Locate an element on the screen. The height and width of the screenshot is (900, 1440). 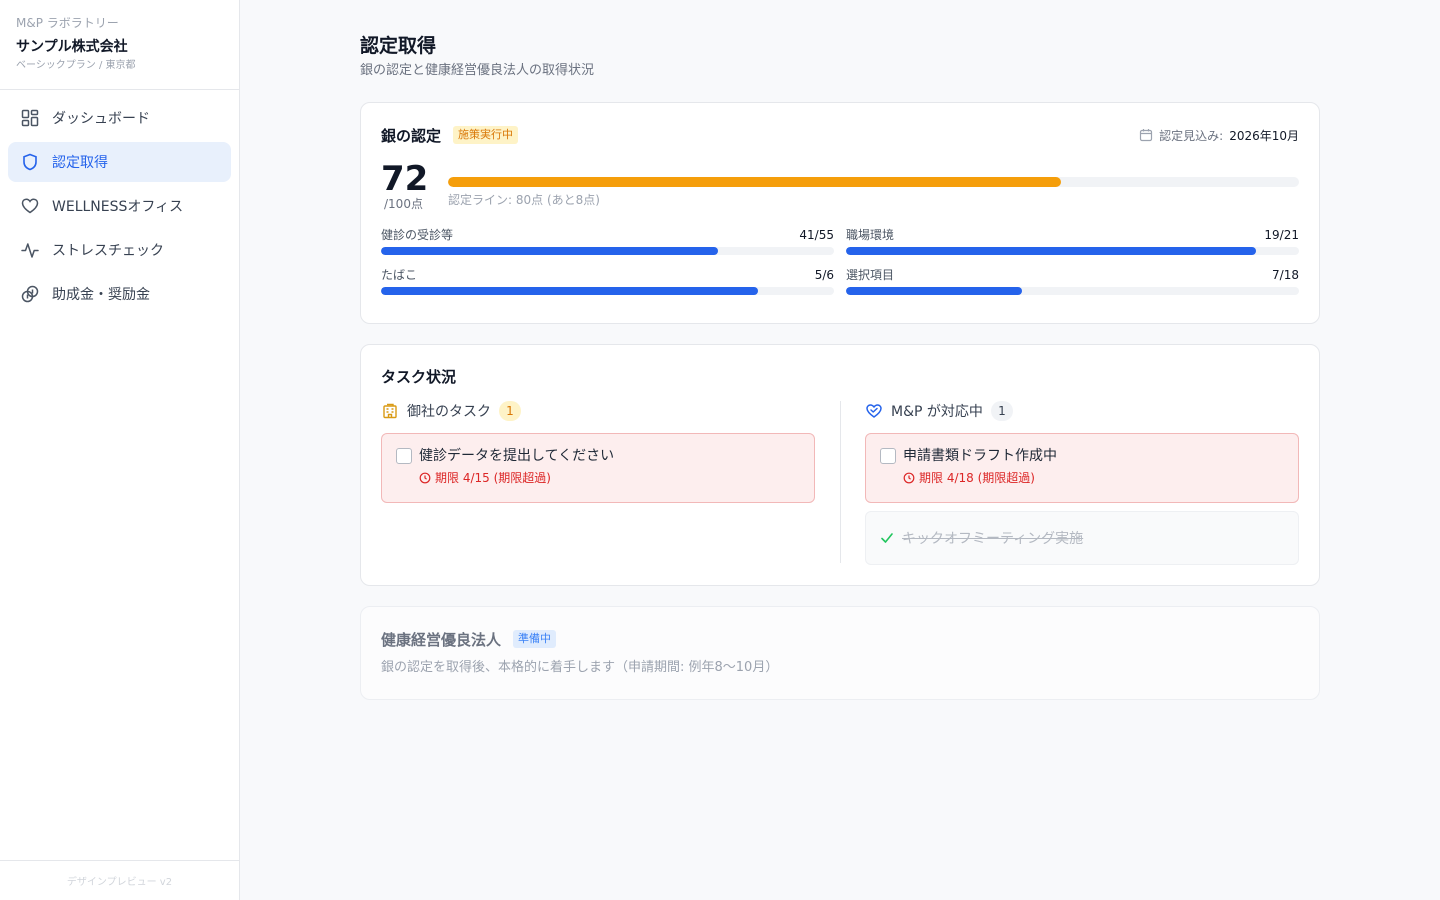
status-badge: 準備中 is located at coordinates (535, 639).